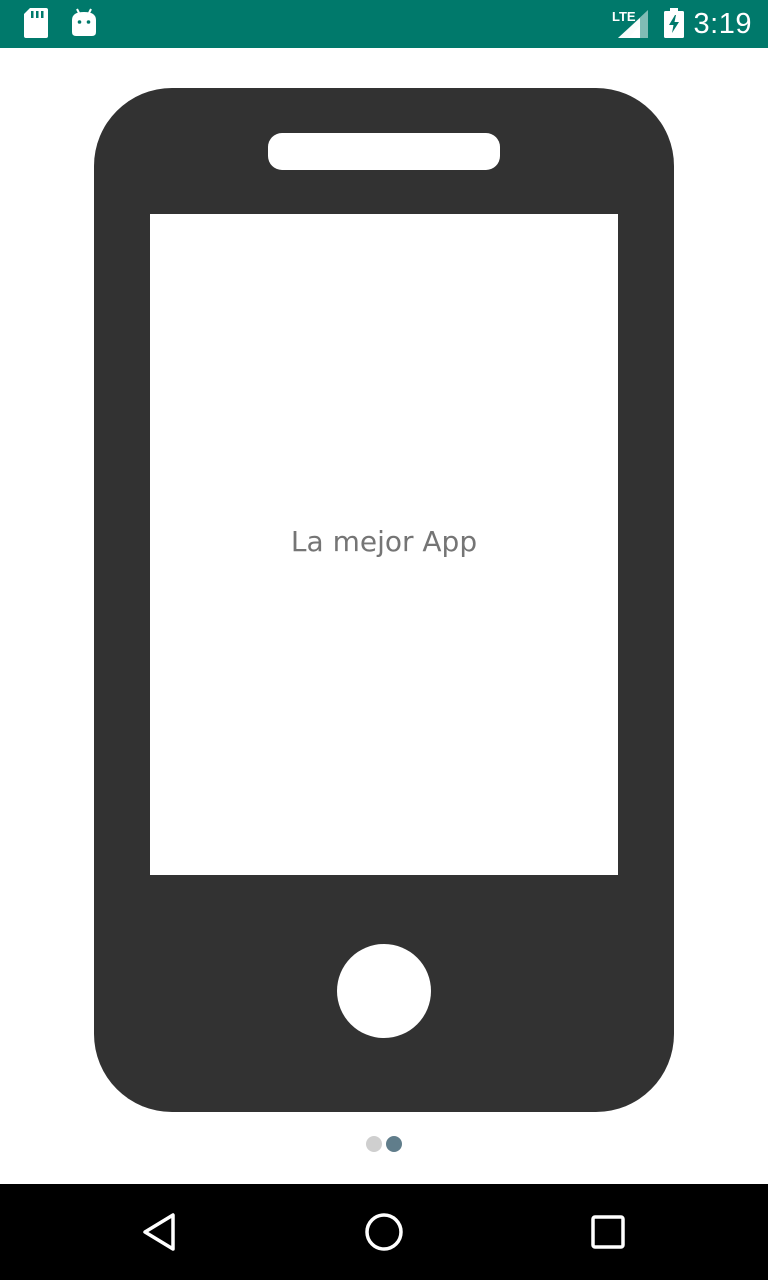  Describe the element at coordinates (674, 25) in the screenshot. I see `battery-charging-icon` at that location.